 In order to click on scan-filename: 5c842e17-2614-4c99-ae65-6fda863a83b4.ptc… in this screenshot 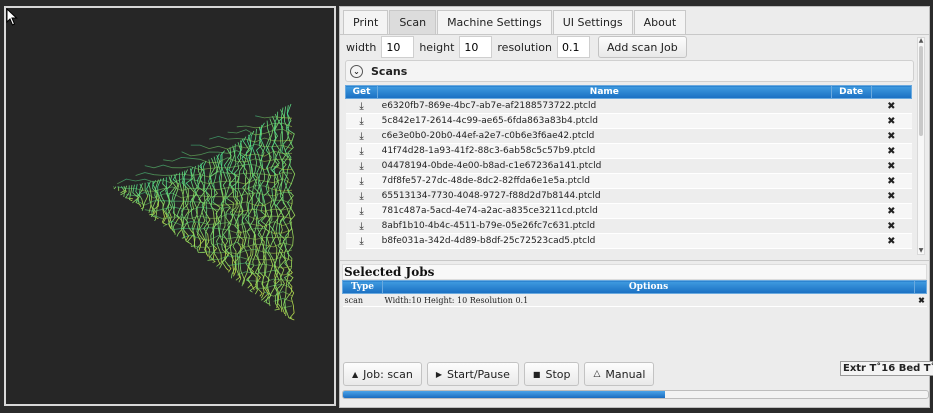, I will do `click(604, 121)`.